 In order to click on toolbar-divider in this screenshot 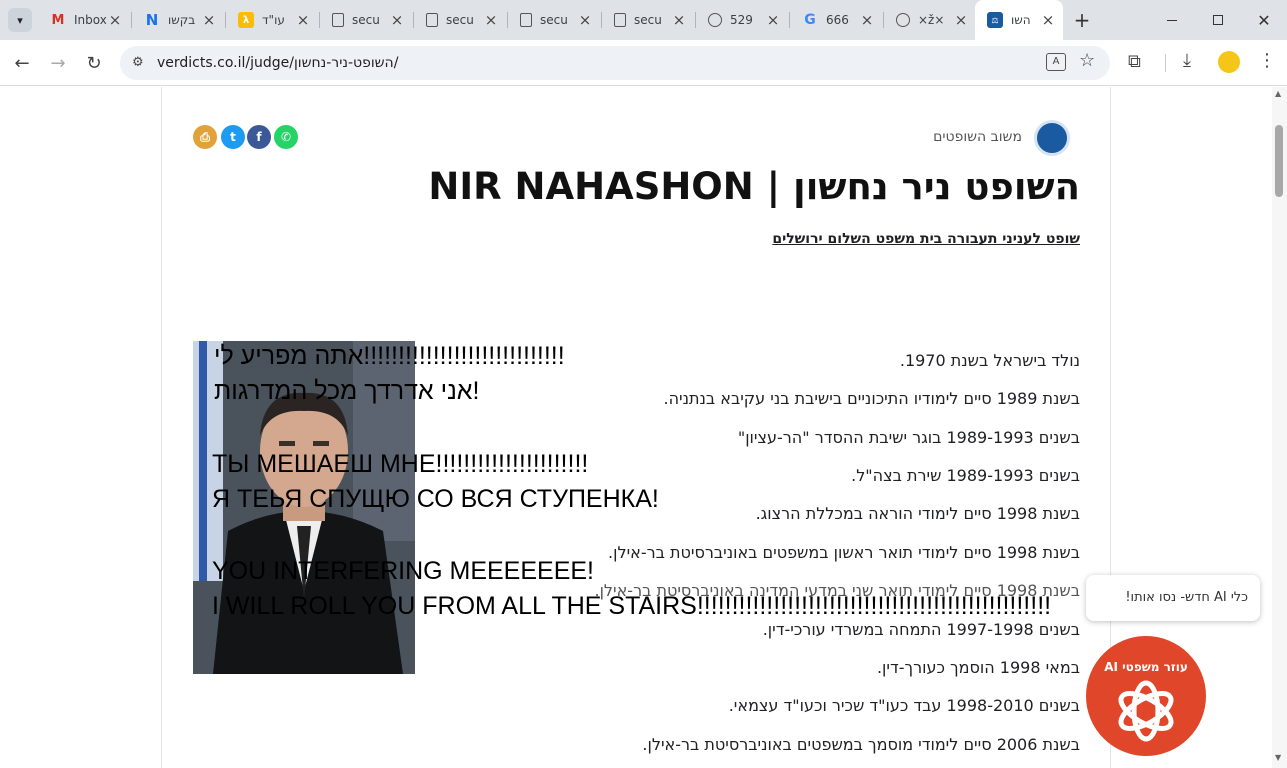, I will do `click(1165, 63)`.